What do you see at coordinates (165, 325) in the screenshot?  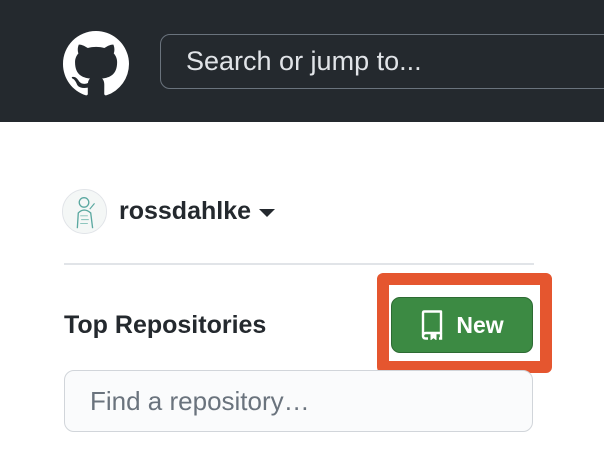 I see `top-repositories-heading: Top Repositories` at bounding box center [165, 325].